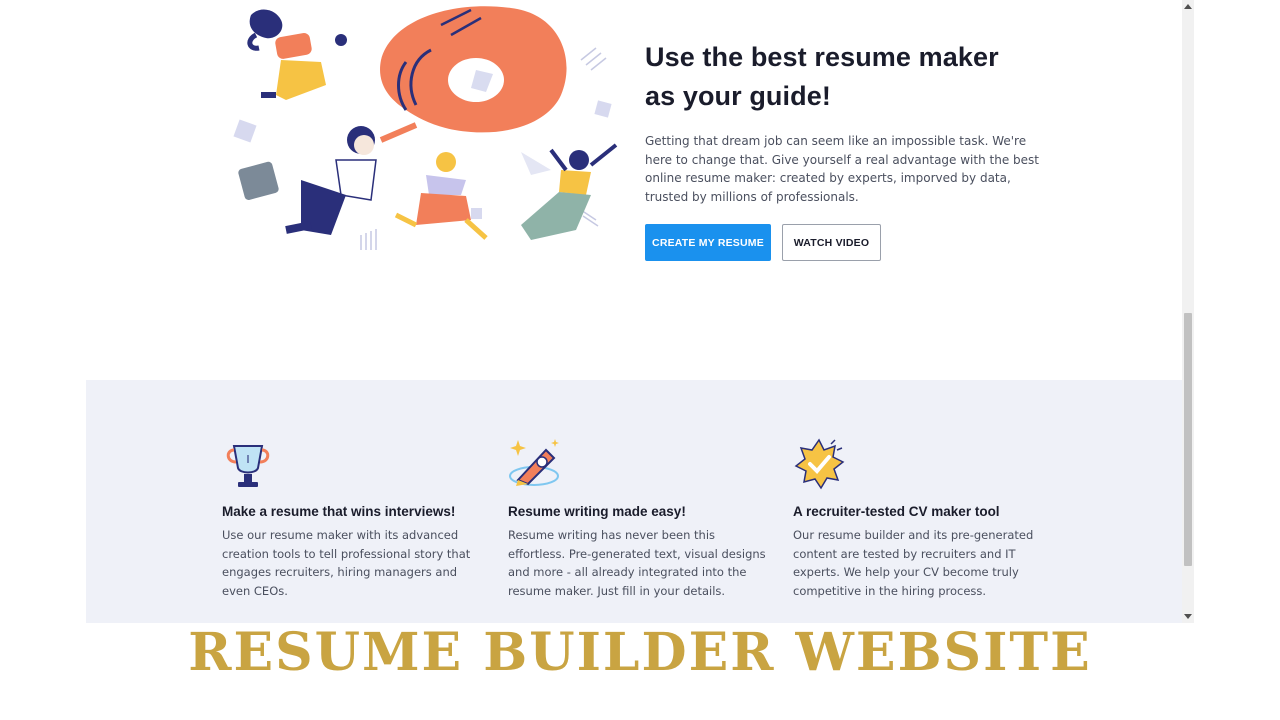  What do you see at coordinates (1188, 439) in the screenshot?
I see `scrollbar-thumb` at bounding box center [1188, 439].